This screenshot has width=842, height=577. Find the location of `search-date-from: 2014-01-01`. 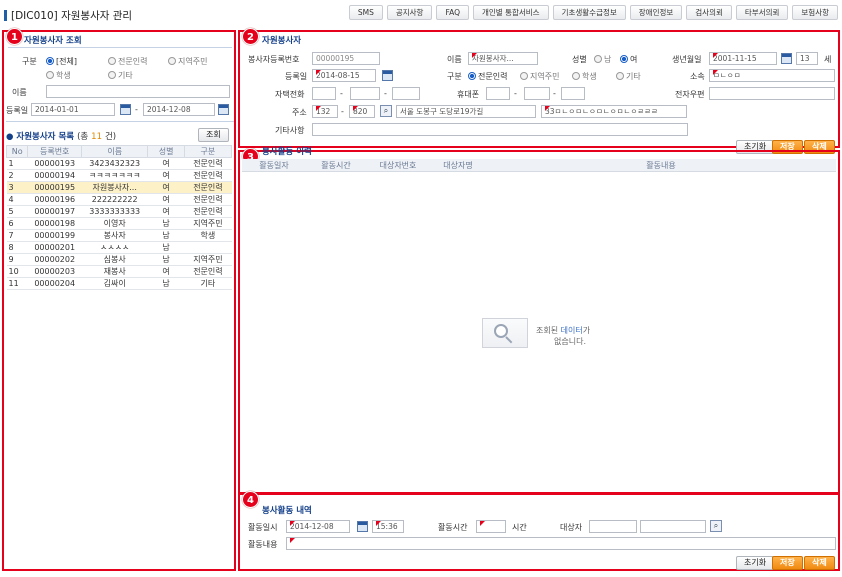

search-date-from: 2014-01-01 is located at coordinates (73, 109).